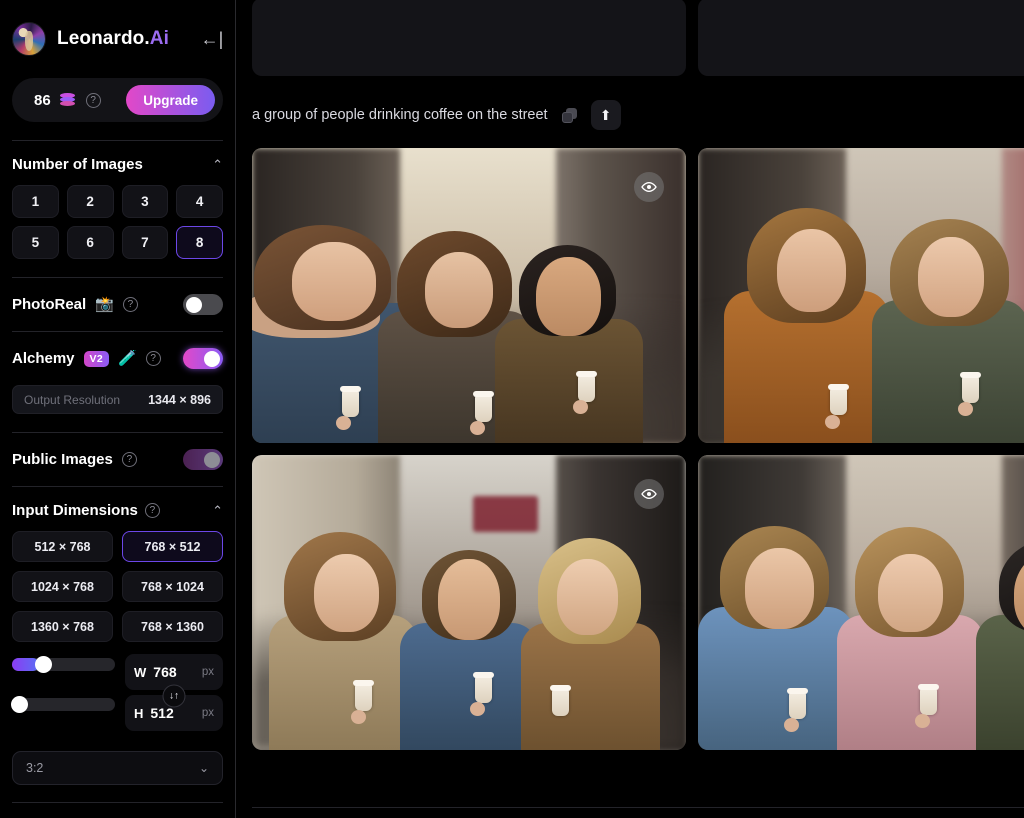  Describe the element at coordinates (212, 39) in the screenshot. I see `collapse-sidebar-icon: ←|` at that location.